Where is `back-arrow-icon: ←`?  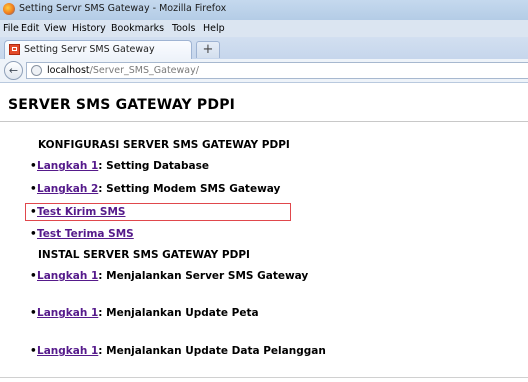 back-arrow-icon: ← is located at coordinates (13, 70).